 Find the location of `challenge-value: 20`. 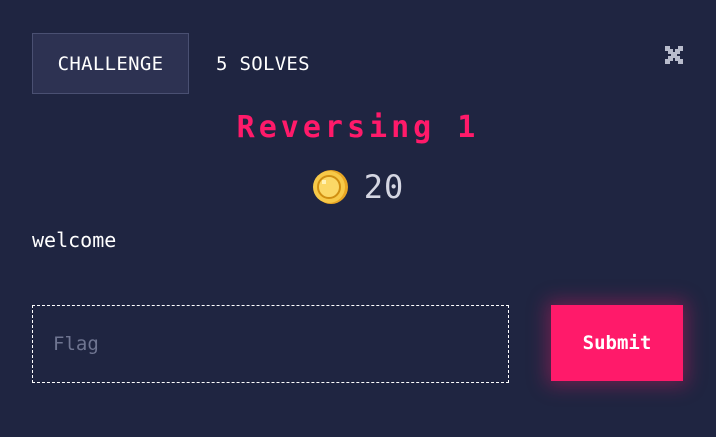

challenge-value: 20 is located at coordinates (358, 187).